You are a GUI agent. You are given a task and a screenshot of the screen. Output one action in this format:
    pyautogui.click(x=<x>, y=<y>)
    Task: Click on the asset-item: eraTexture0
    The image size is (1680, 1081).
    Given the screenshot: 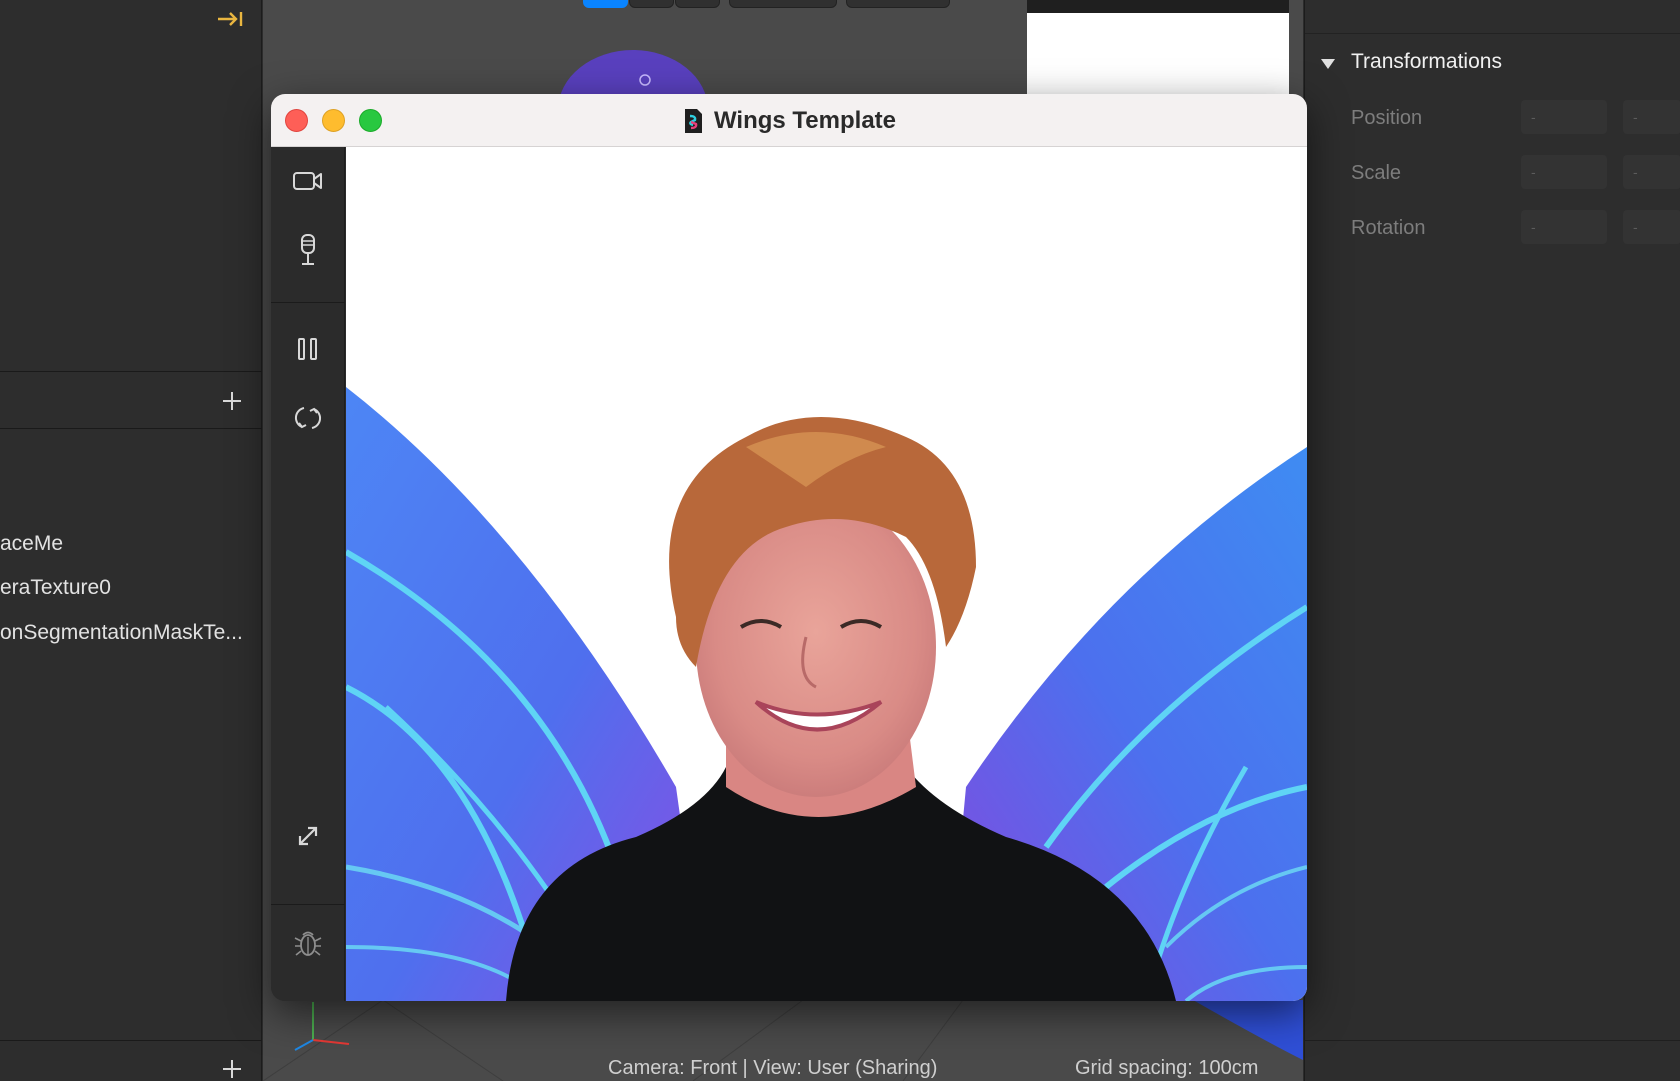 What is the action you would take?
    pyautogui.click(x=55, y=588)
    